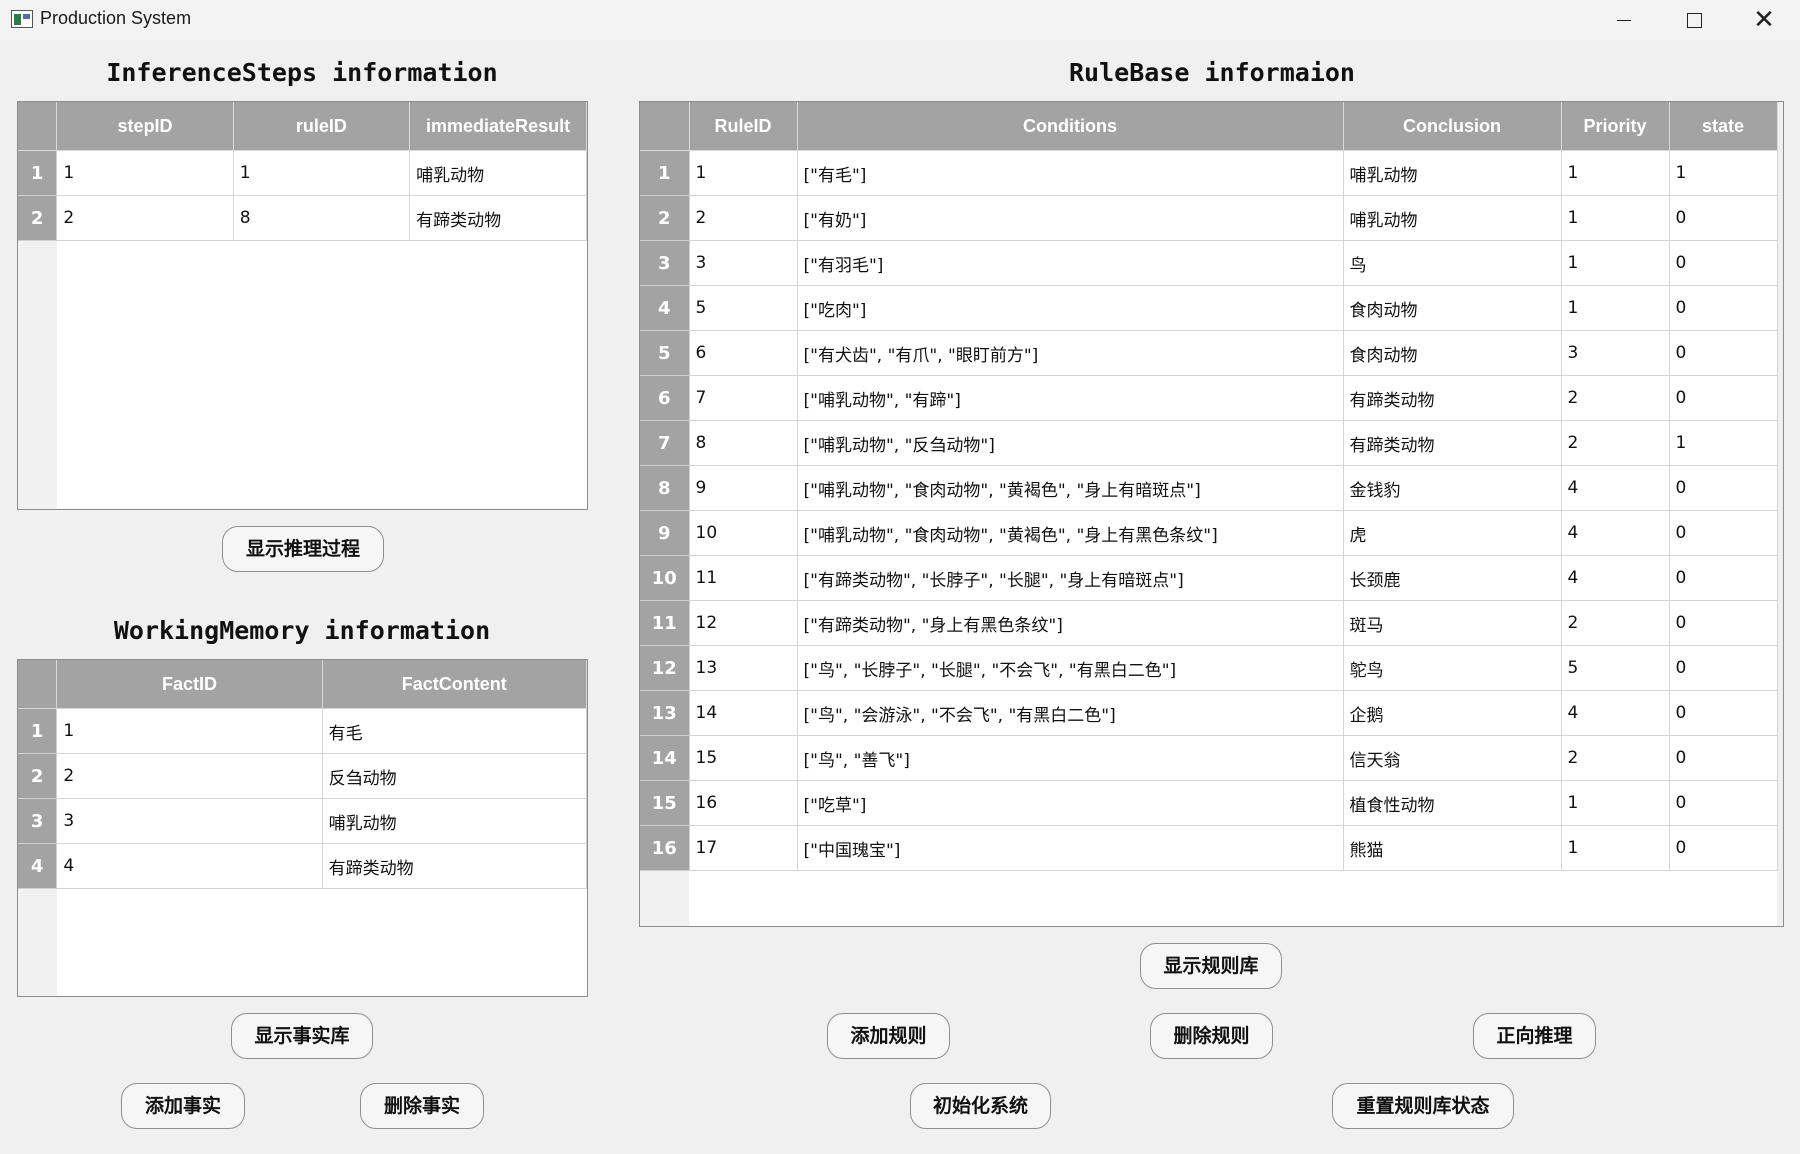  I want to click on rule-cell: 企鹅, so click(1452, 713).